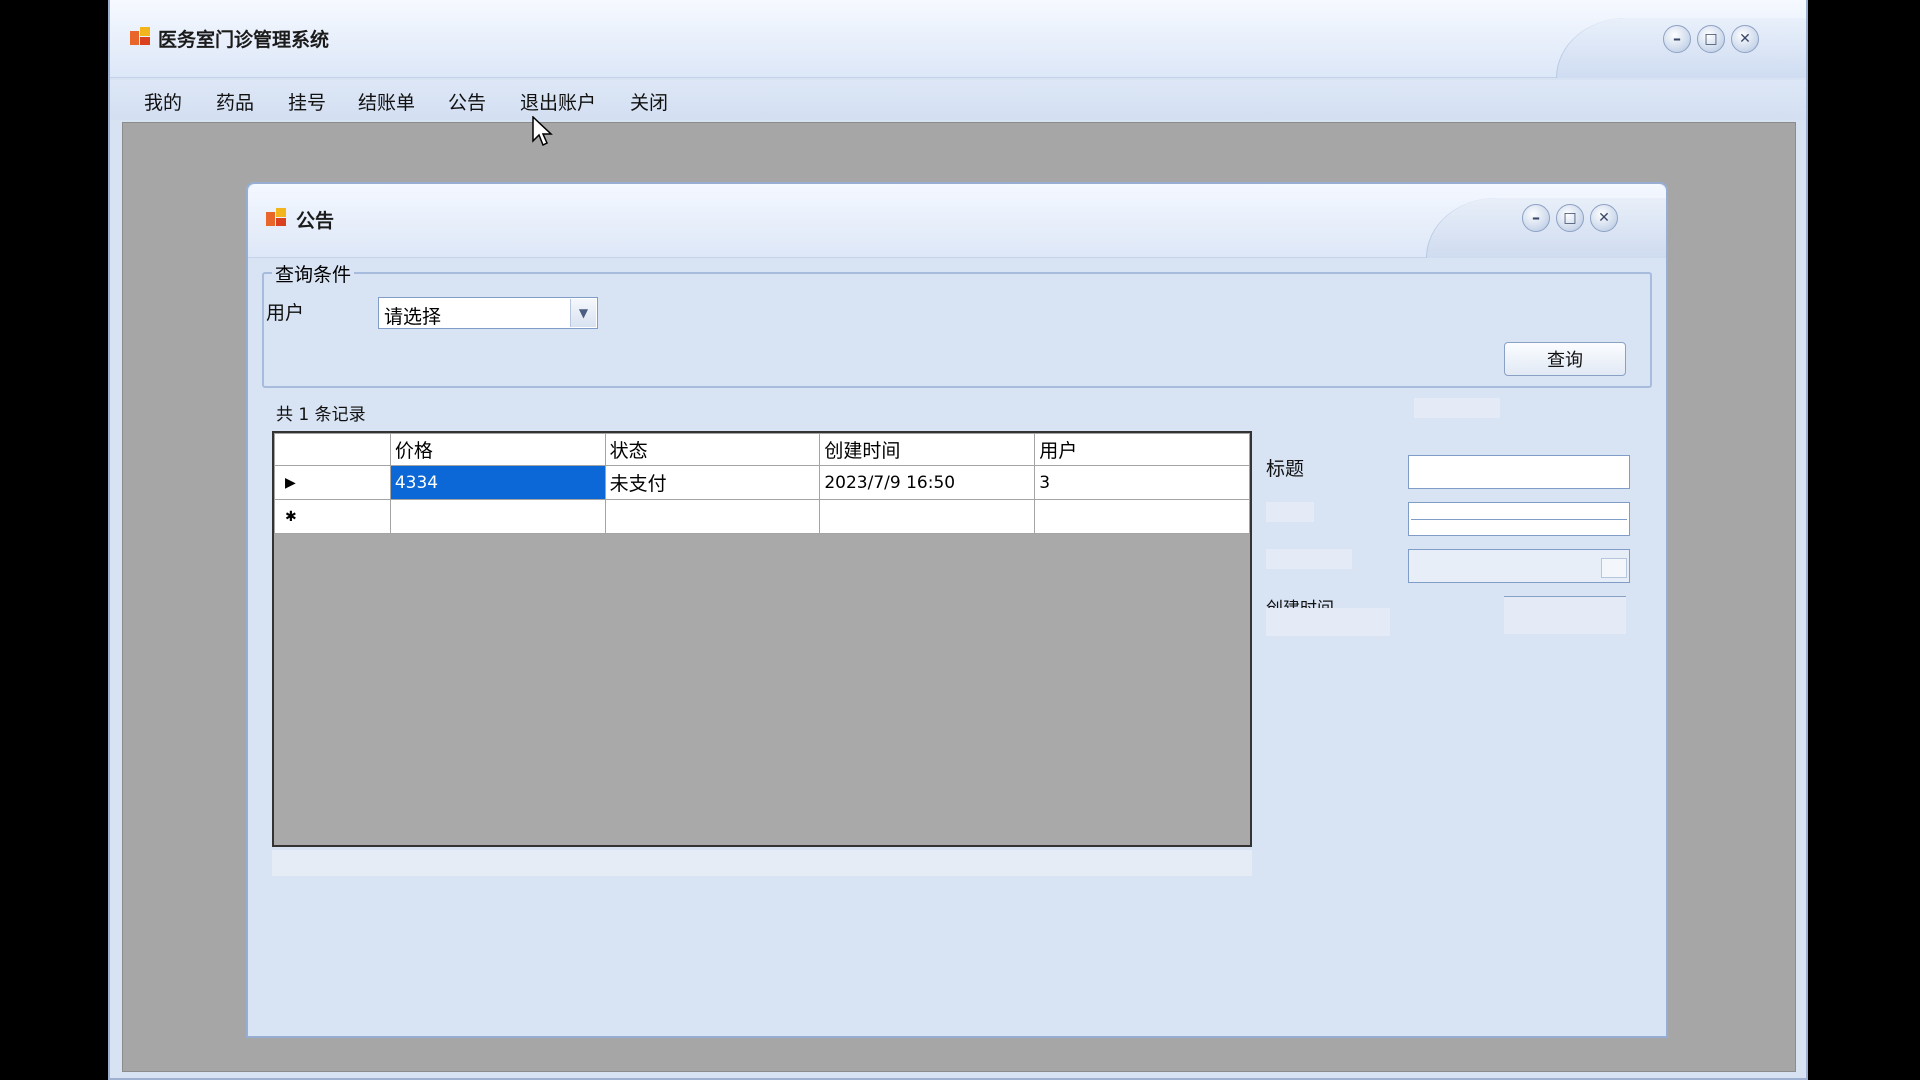 The width and height of the screenshot is (1920, 1080). What do you see at coordinates (1677, 39) in the screenshot?
I see `minimize-icon: –` at bounding box center [1677, 39].